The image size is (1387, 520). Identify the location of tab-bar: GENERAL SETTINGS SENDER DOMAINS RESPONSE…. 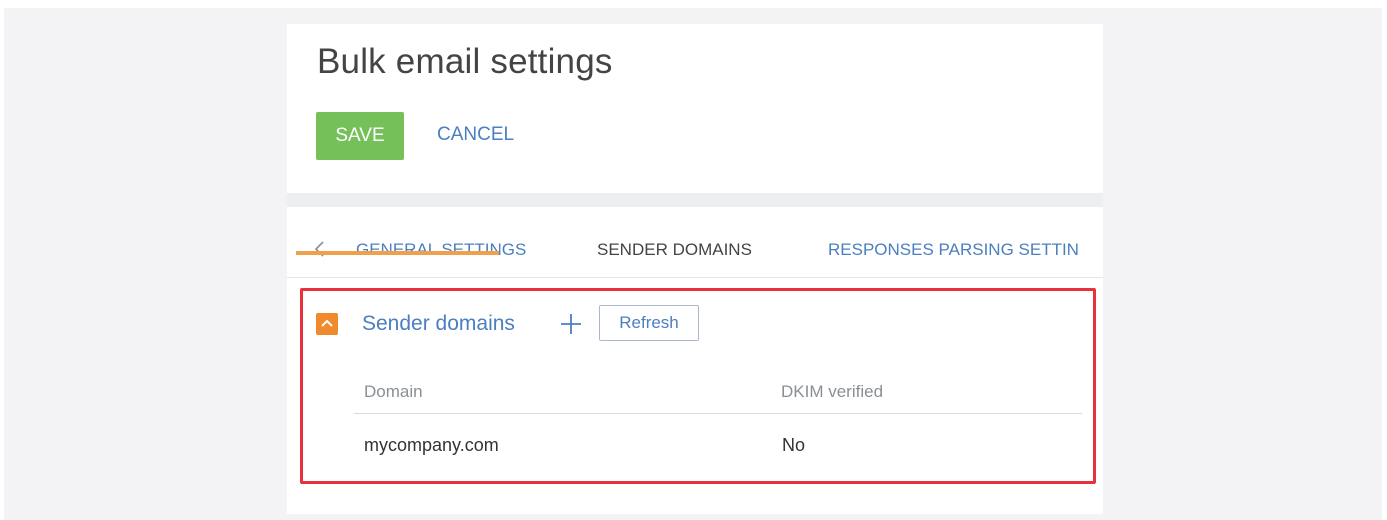
(695, 258).